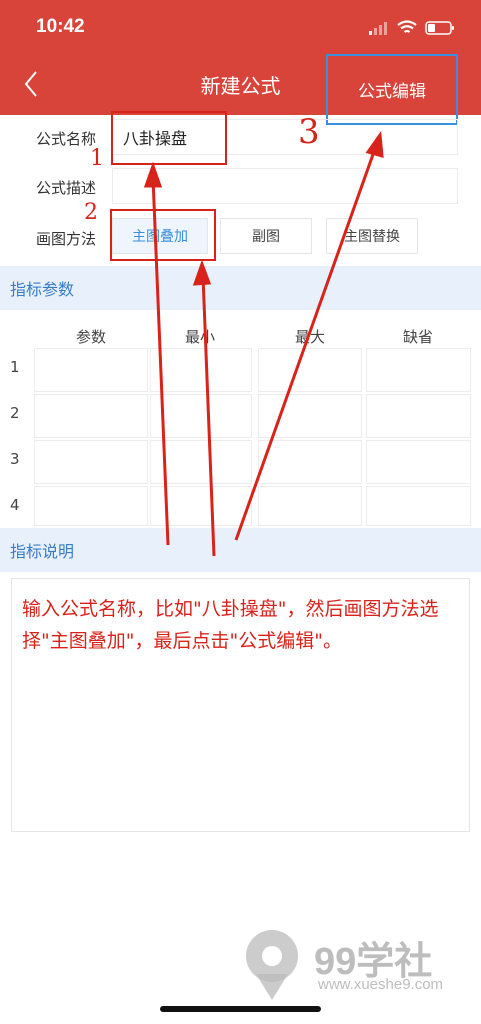  Describe the element at coordinates (266, 236) in the screenshot. I see `method-sub-chart-button: 副图` at that location.